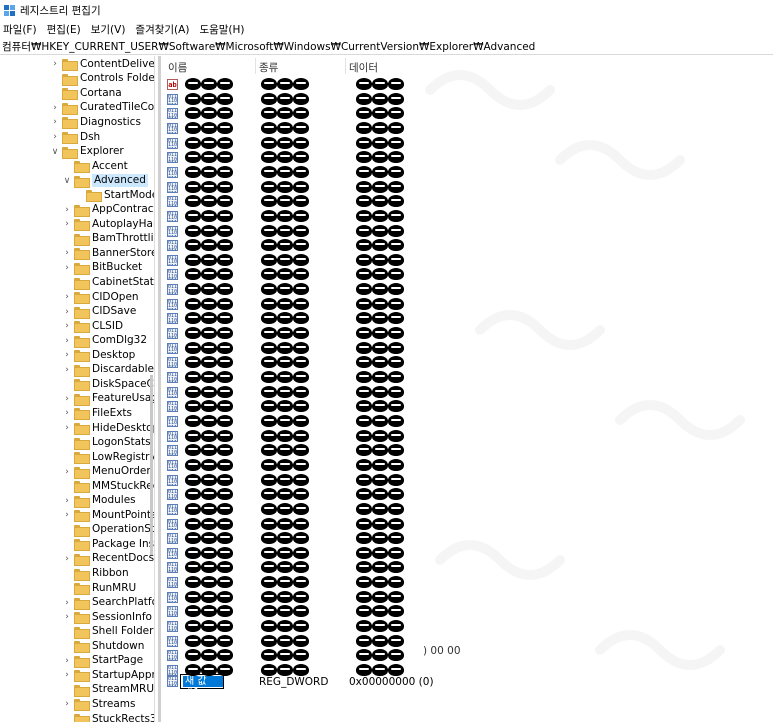 The image size is (773, 722). I want to click on tree-item: › MountPoints2, so click(108, 515).